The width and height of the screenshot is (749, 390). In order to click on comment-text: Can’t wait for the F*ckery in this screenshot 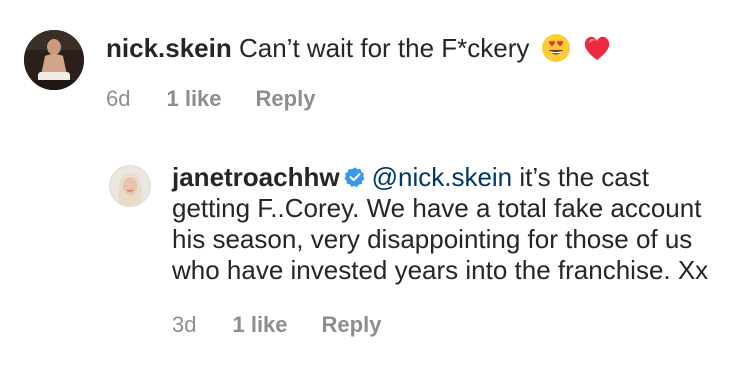, I will do `click(384, 48)`.